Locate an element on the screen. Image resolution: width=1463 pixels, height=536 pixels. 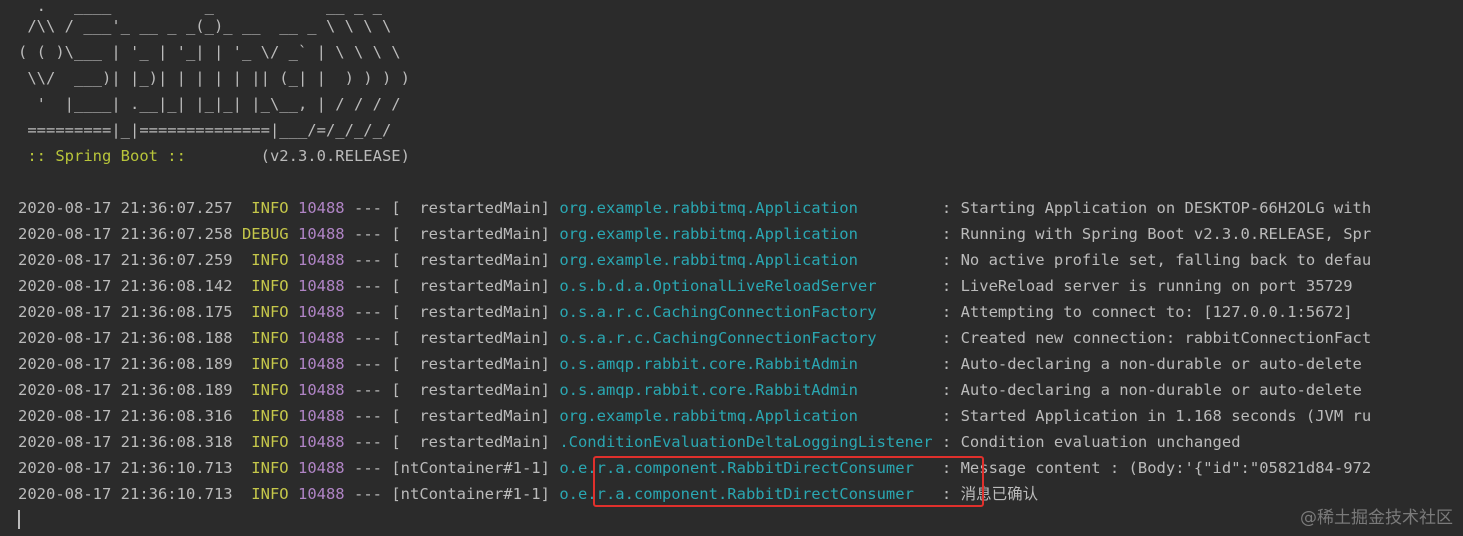
text-cursor is located at coordinates (19, 519).